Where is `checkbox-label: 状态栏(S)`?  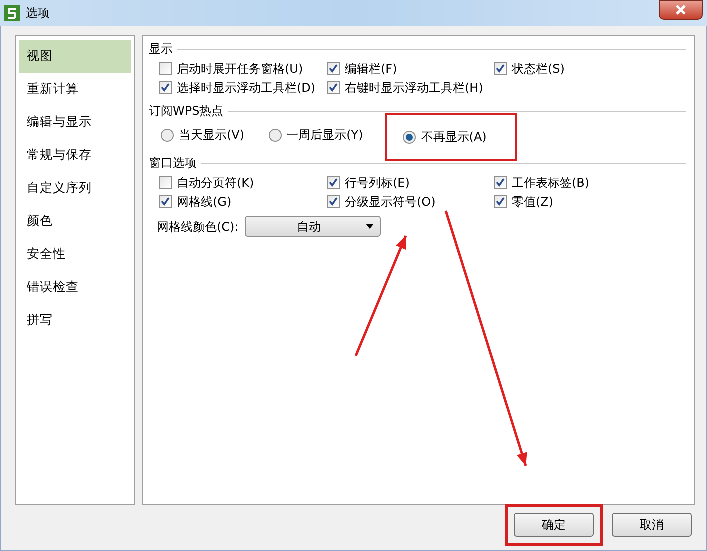 checkbox-label: 状态栏(S) is located at coordinates (538, 69).